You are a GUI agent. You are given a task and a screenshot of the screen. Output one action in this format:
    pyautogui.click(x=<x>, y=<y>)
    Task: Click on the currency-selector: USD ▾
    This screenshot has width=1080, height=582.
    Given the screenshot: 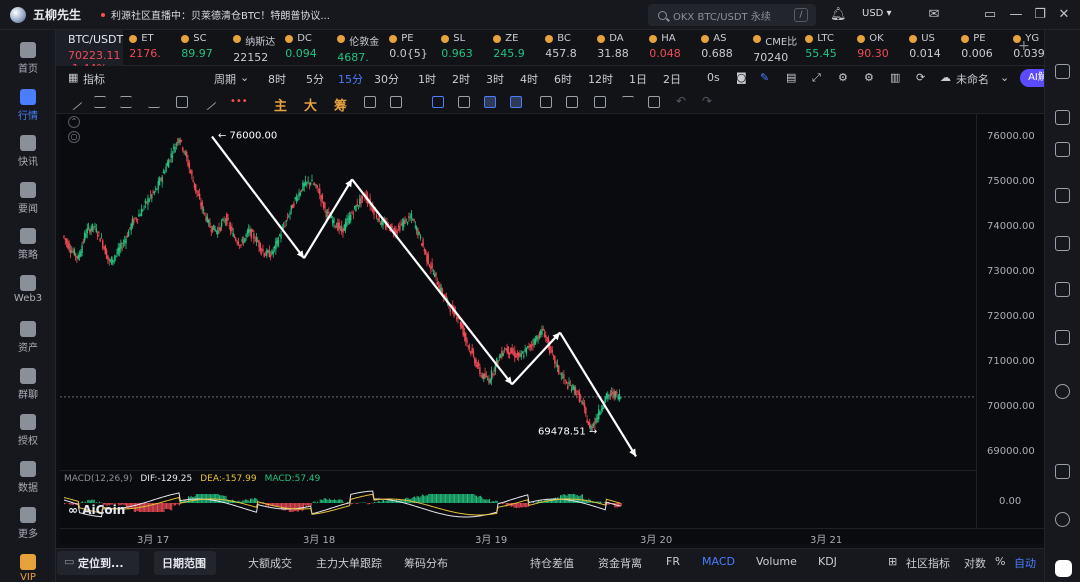 What is the action you would take?
    pyautogui.click(x=877, y=13)
    